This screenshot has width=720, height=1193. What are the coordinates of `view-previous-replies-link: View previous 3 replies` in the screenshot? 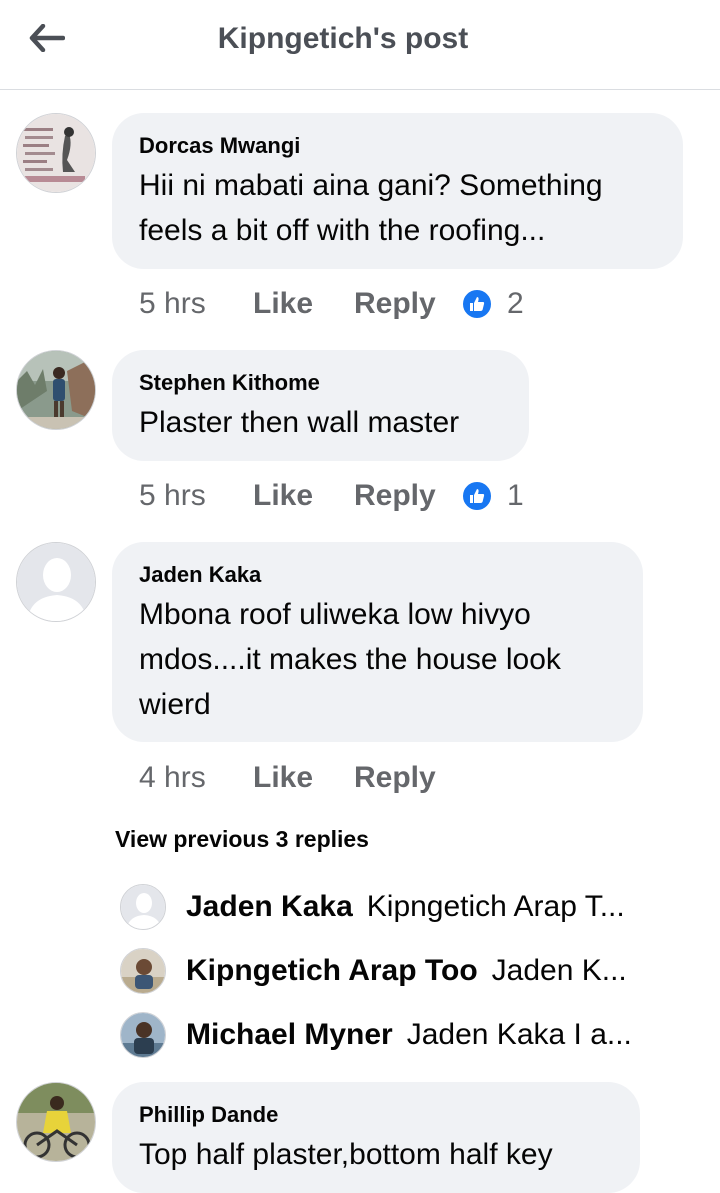 It's located at (242, 839).